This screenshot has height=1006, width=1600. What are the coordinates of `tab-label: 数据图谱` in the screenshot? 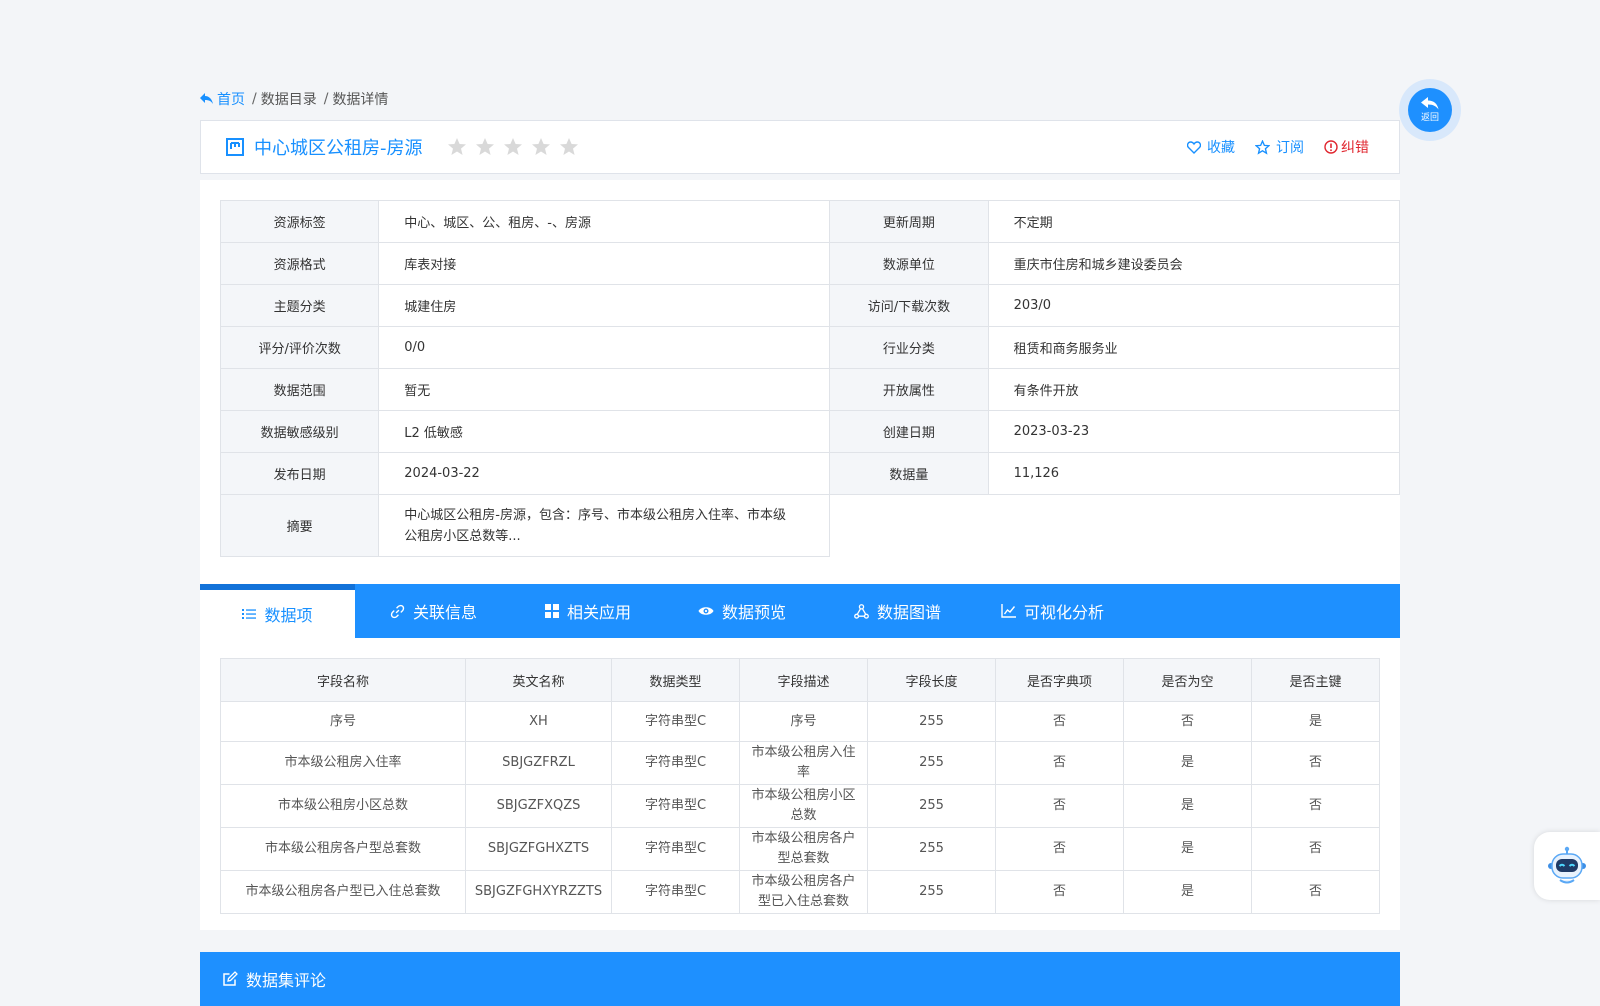 It's located at (909, 612).